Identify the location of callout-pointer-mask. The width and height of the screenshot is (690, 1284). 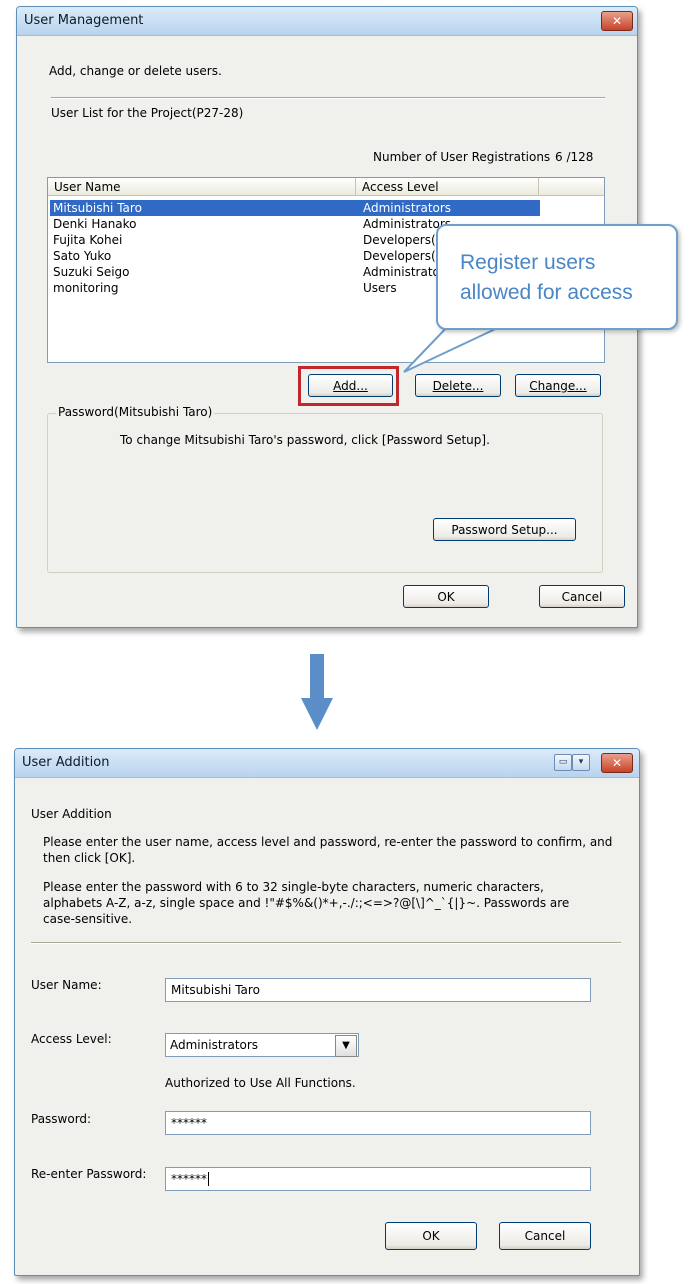
(491, 325).